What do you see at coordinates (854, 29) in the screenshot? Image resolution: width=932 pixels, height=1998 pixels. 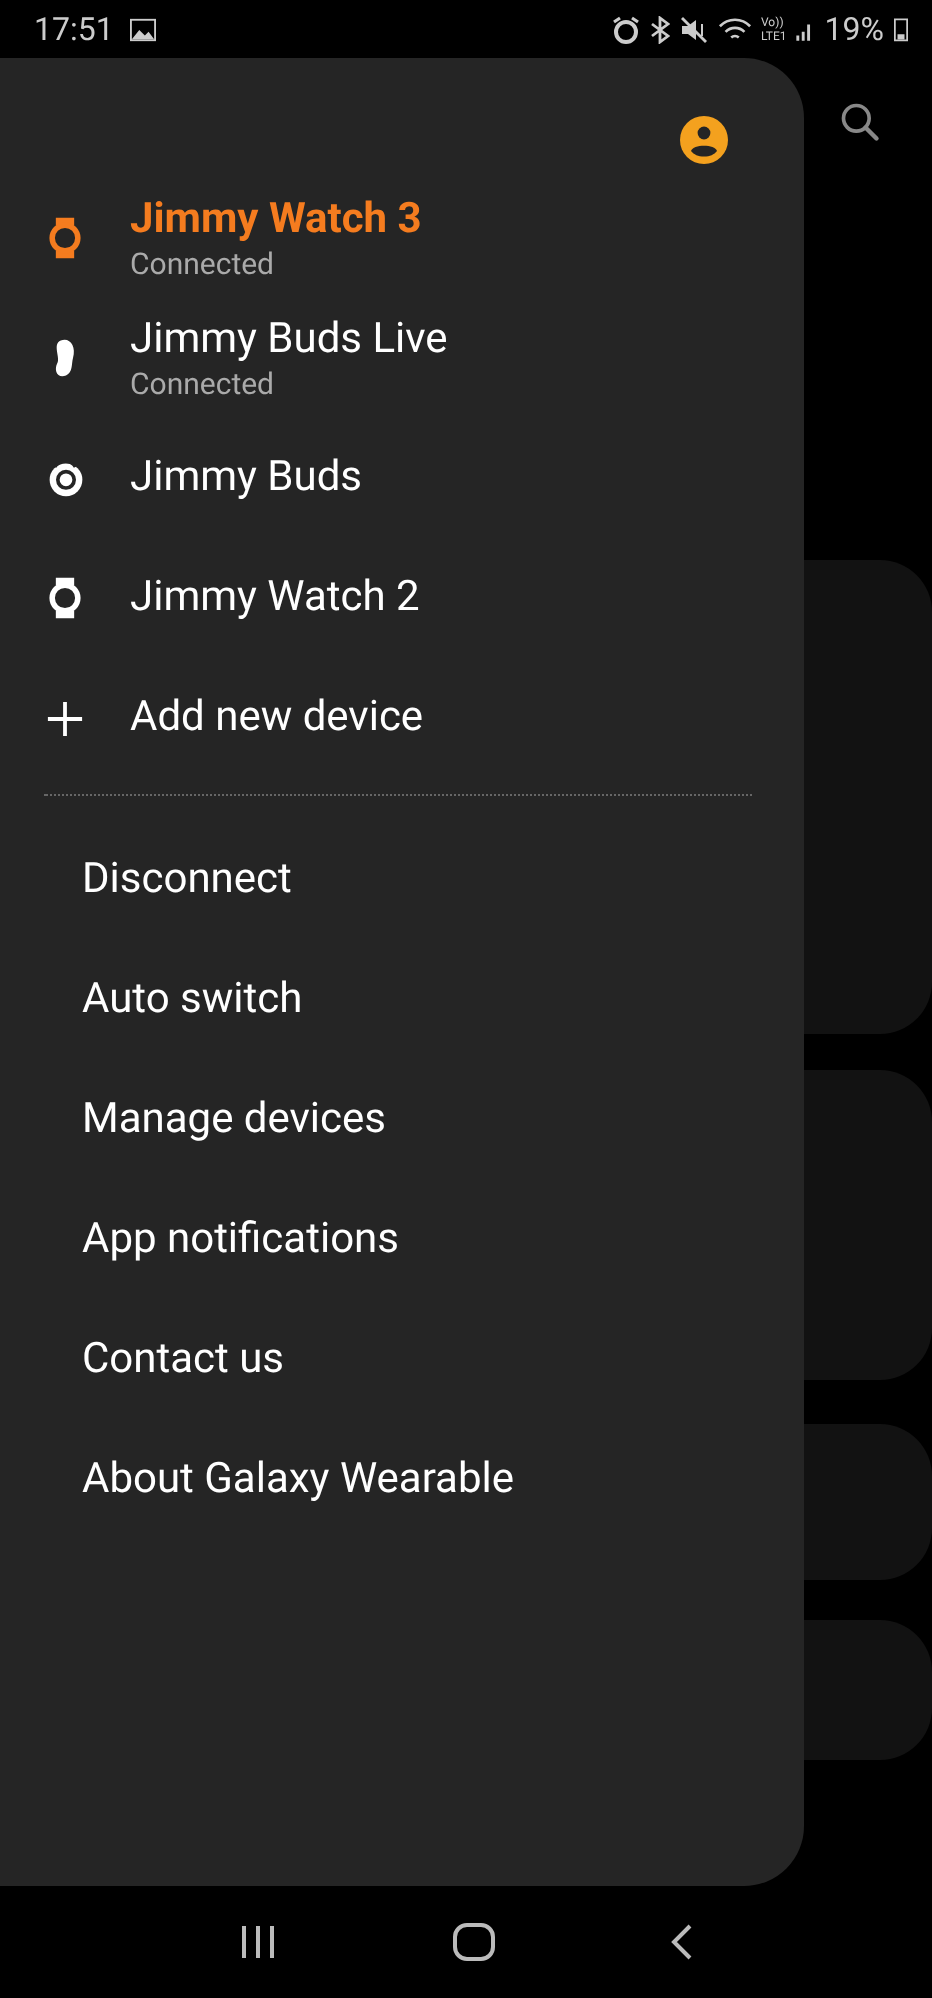 I see `battery-percent: 19%` at bounding box center [854, 29].